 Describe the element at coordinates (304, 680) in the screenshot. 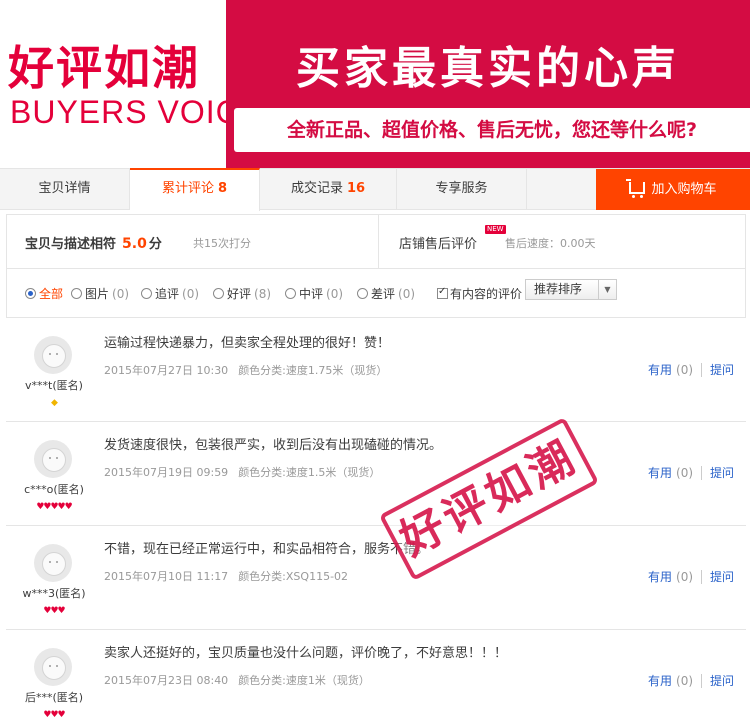

I see `review-sku: 颜色分类:速度1米（现货）` at that location.